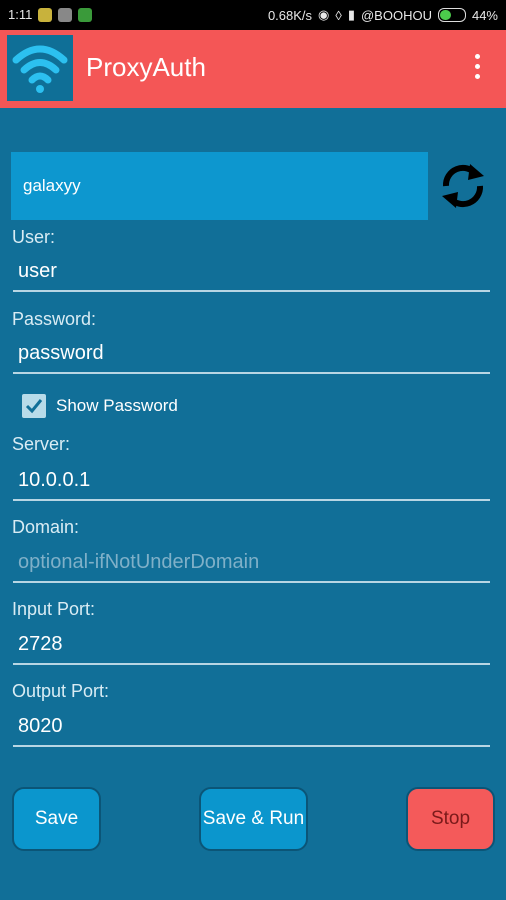  I want to click on battery-percent: 44%, so click(484, 15).